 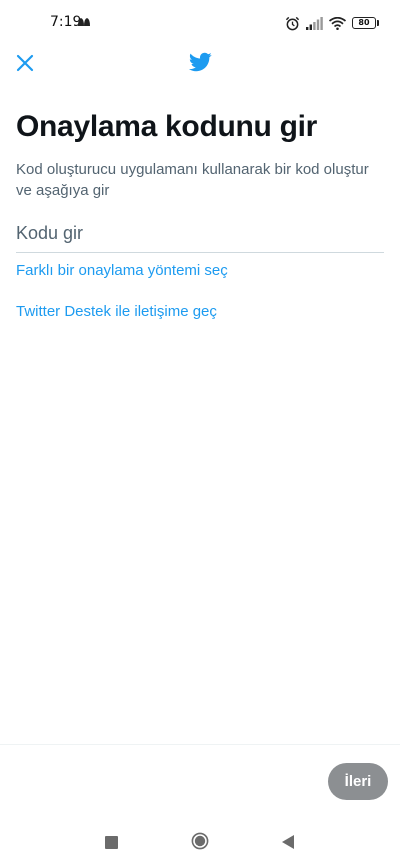 I want to click on page-title: Onaylama kodunu gir, so click(x=167, y=126).